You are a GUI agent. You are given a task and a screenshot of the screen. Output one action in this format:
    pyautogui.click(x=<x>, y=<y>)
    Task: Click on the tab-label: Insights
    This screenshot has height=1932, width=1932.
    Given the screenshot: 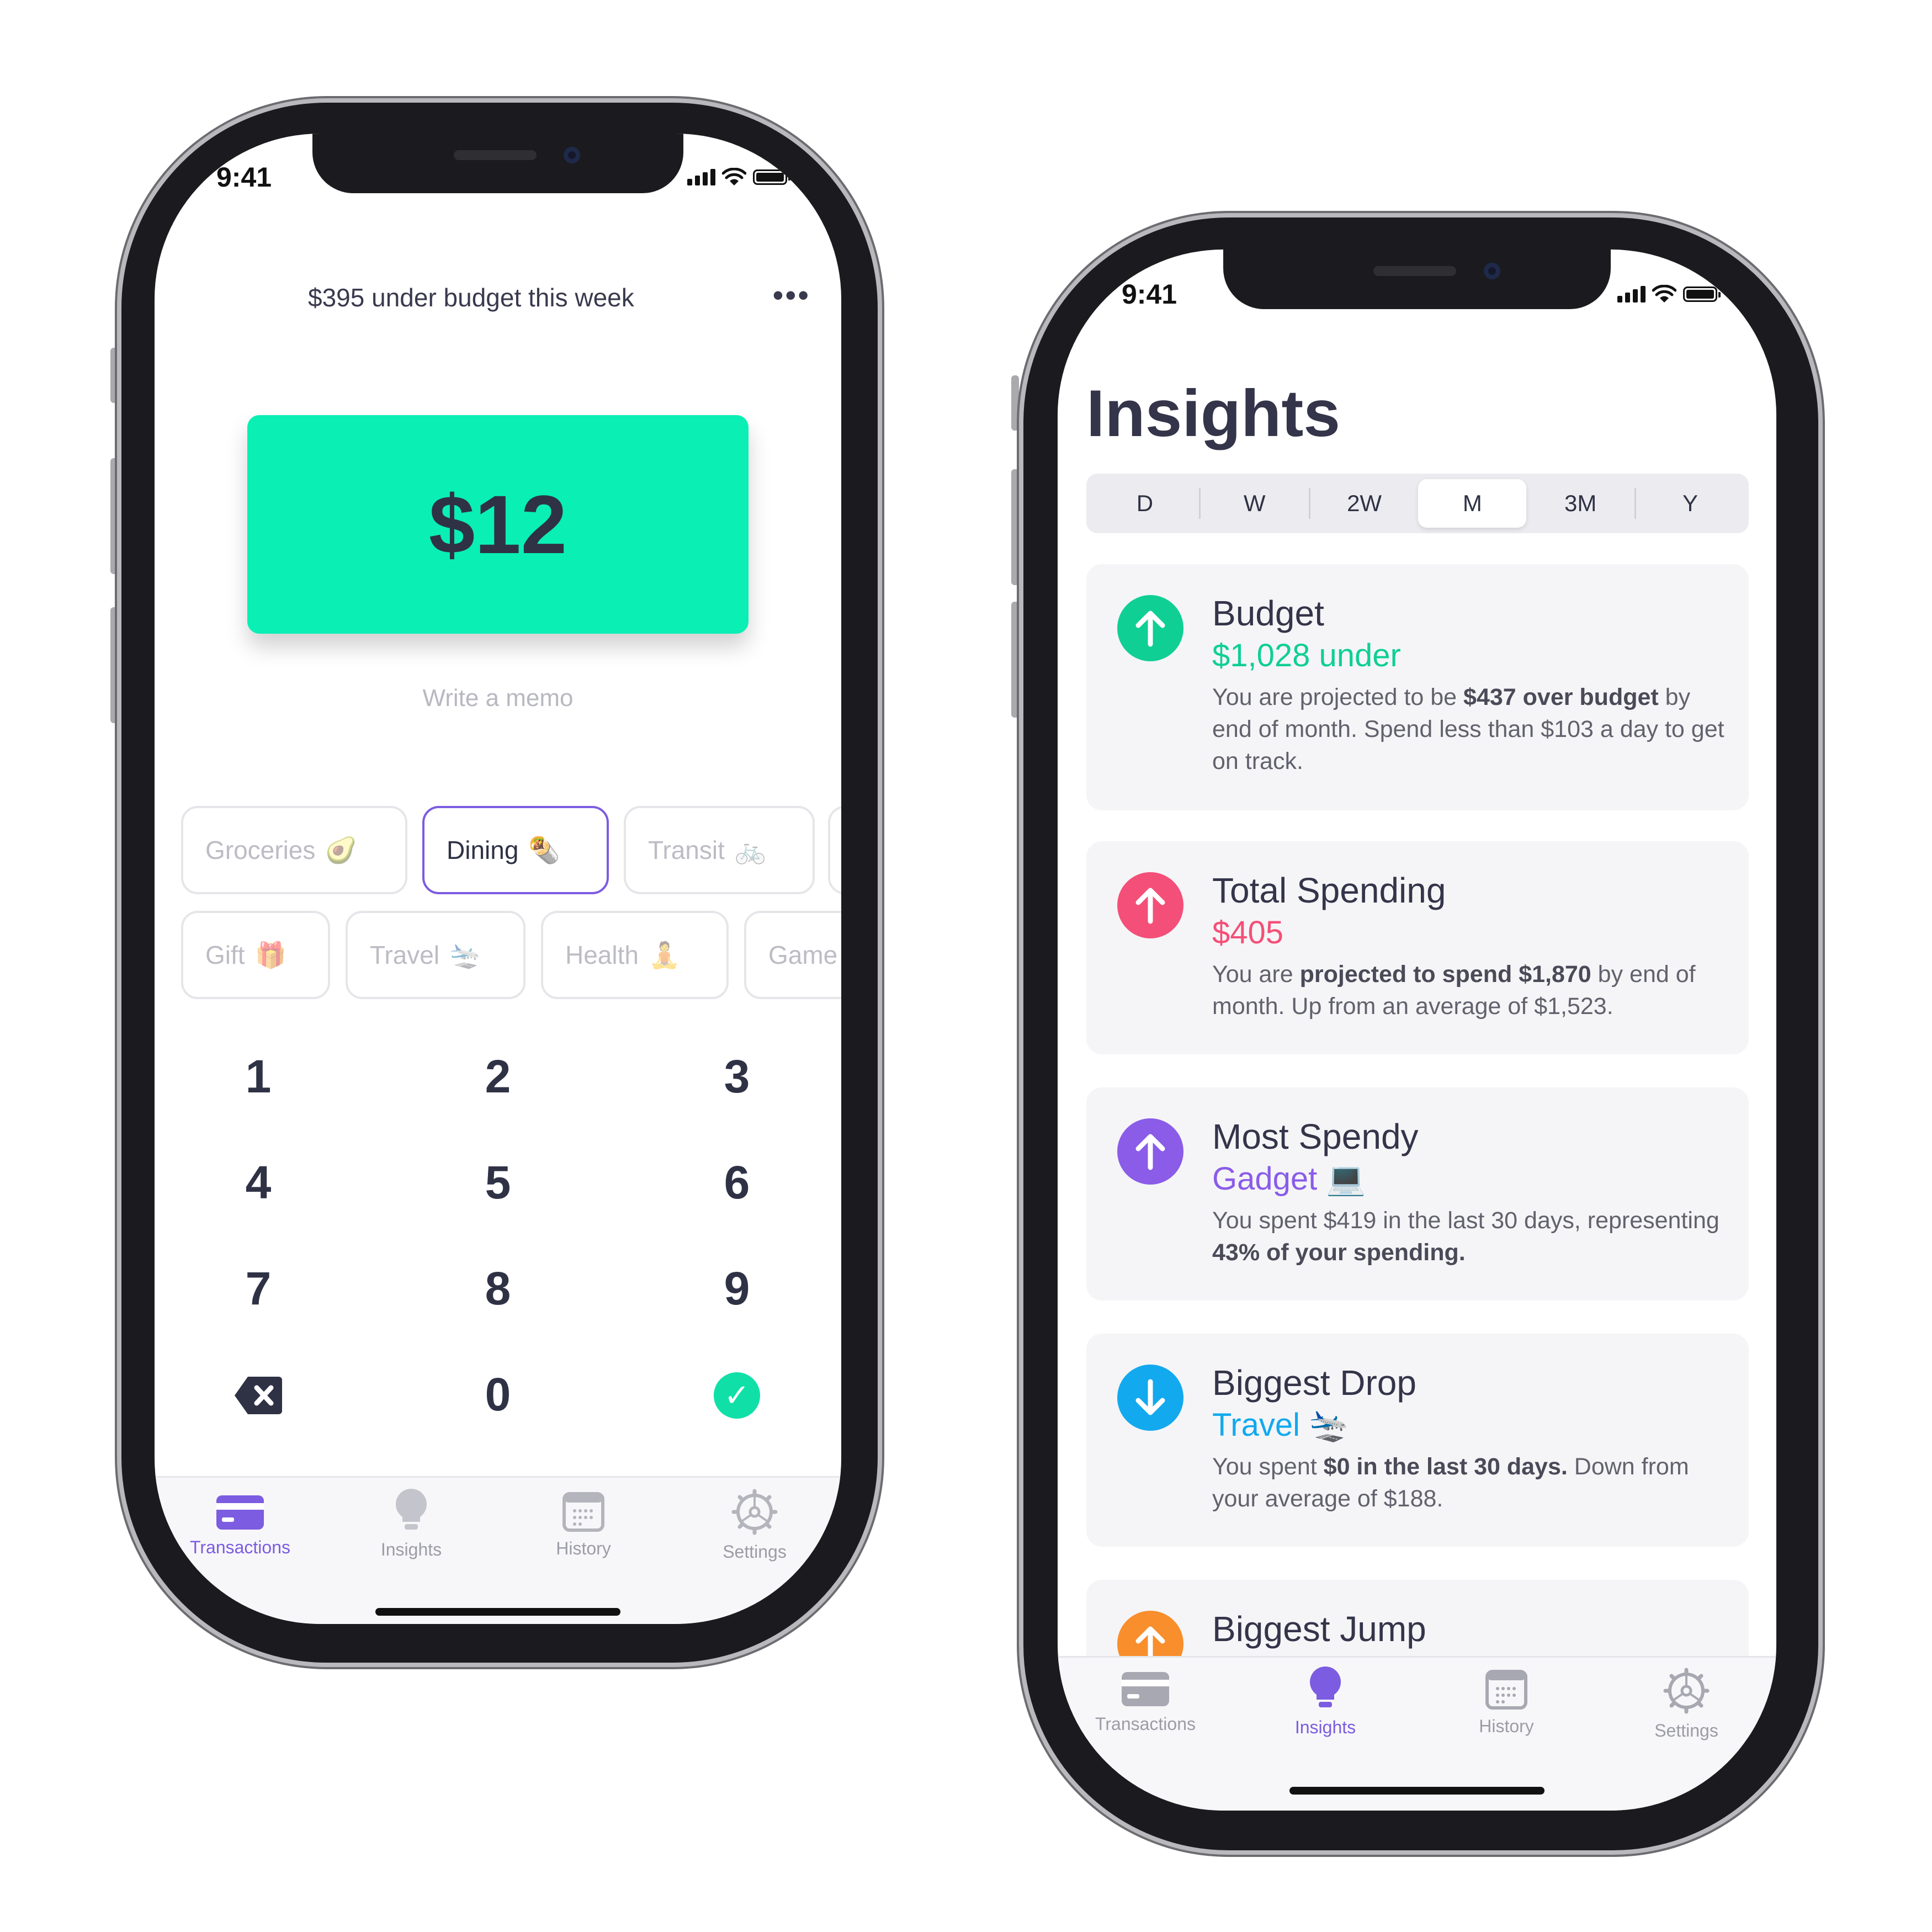 What is the action you would take?
    pyautogui.click(x=411, y=1550)
    